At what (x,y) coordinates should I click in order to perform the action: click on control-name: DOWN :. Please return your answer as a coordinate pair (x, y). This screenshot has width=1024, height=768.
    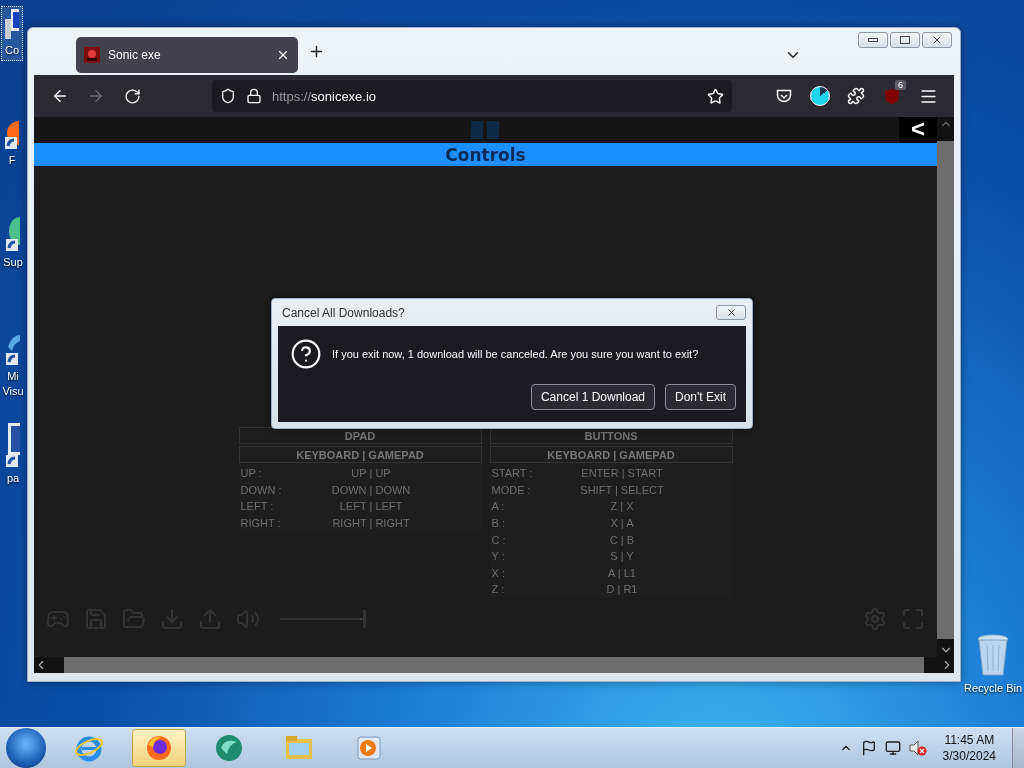
    Looking at the image, I should click on (261, 489).